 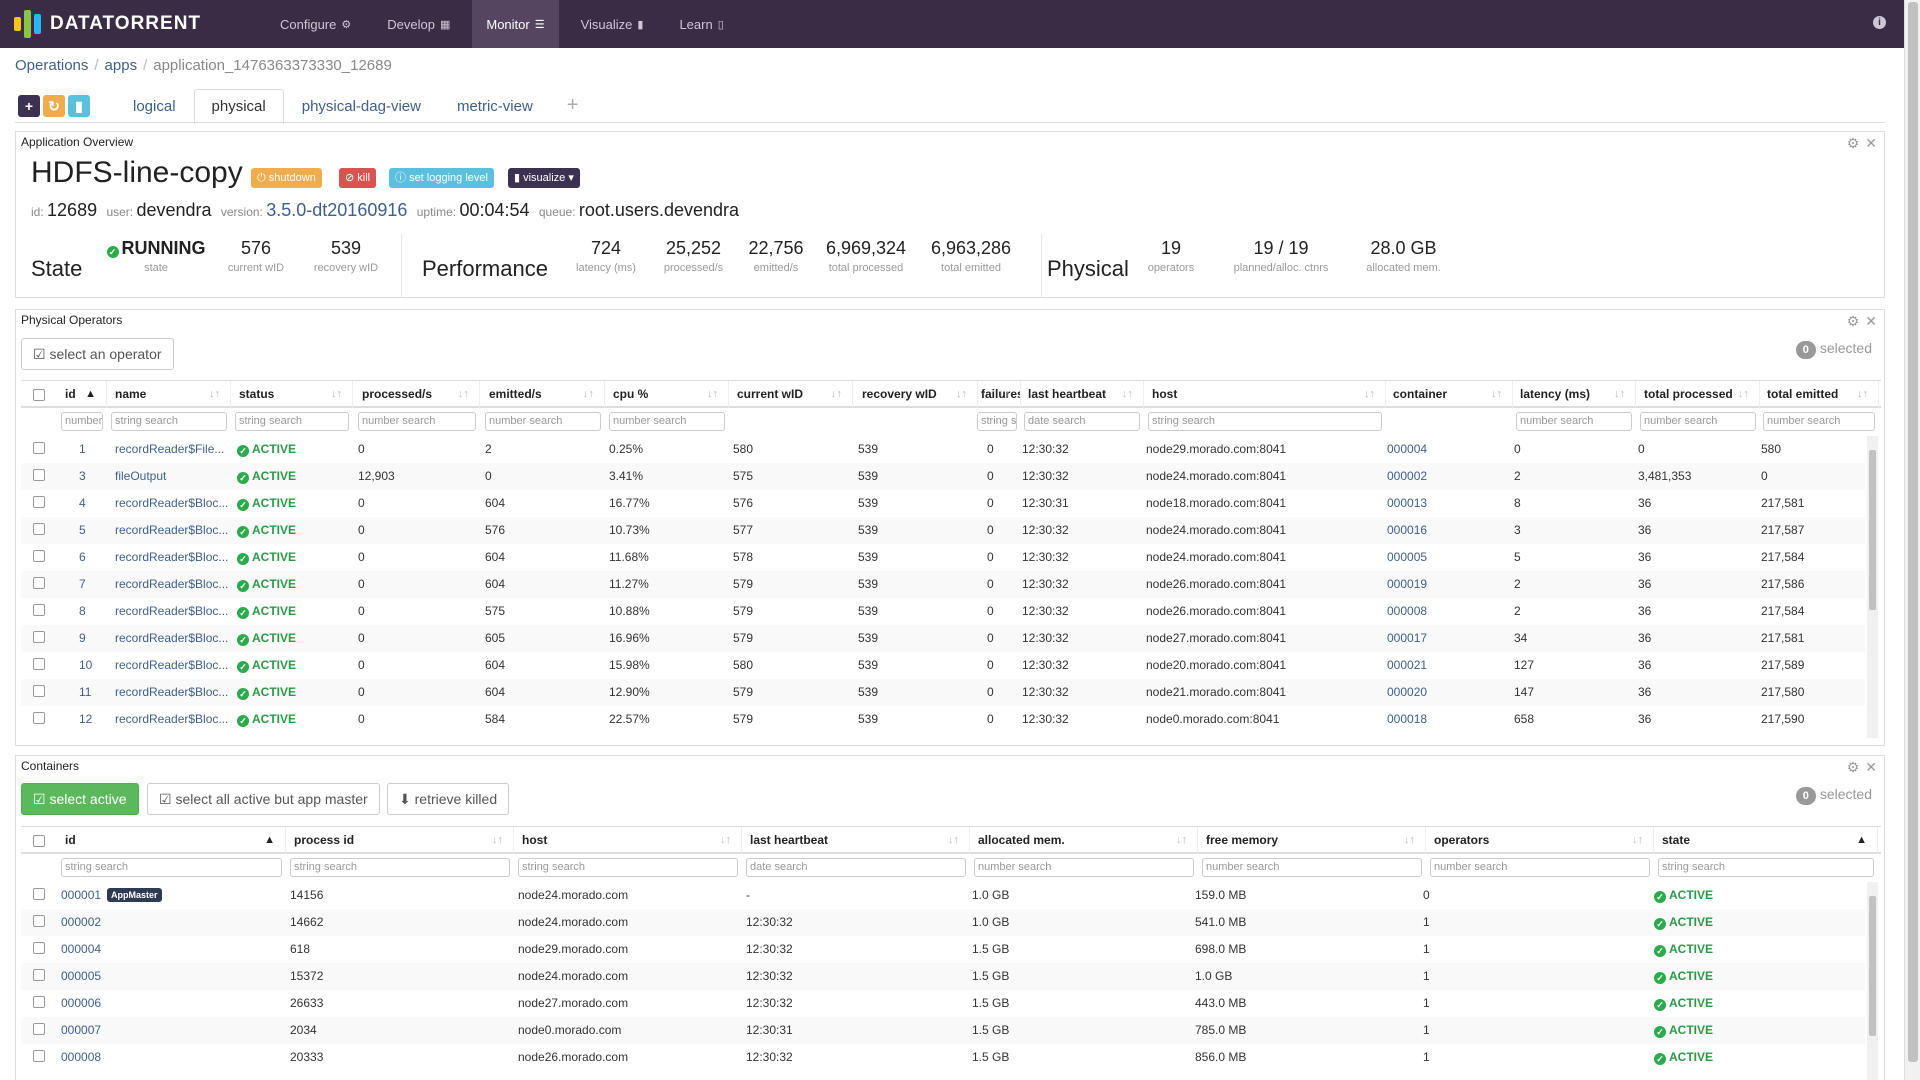 What do you see at coordinates (441, 178) in the screenshot?
I see `set-logging-level-button: ⓘ set logging level` at bounding box center [441, 178].